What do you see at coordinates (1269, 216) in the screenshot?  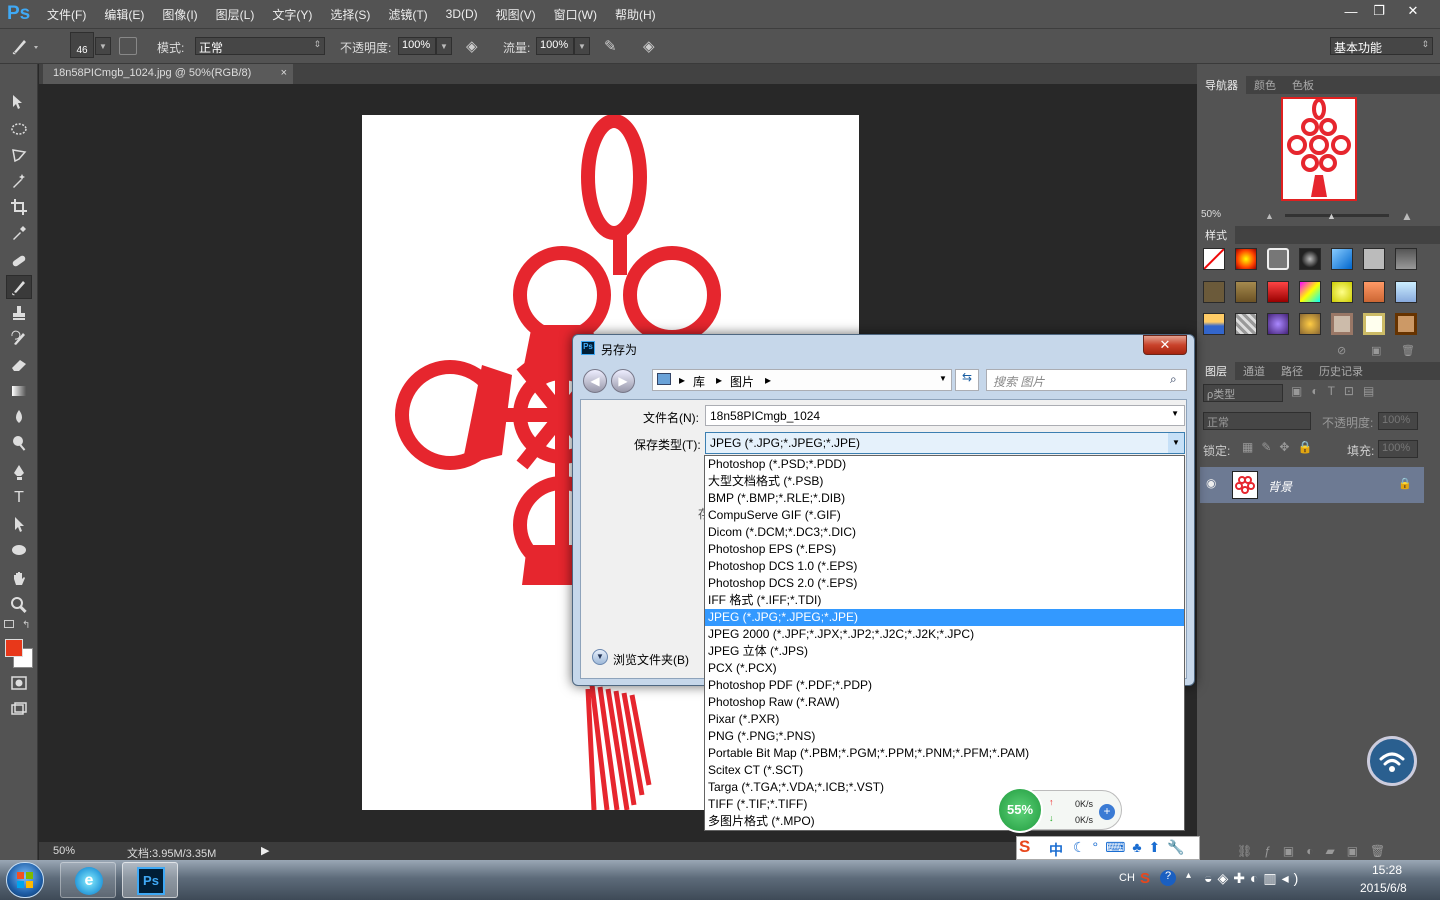 I see `zoom-out-icon: ▲` at bounding box center [1269, 216].